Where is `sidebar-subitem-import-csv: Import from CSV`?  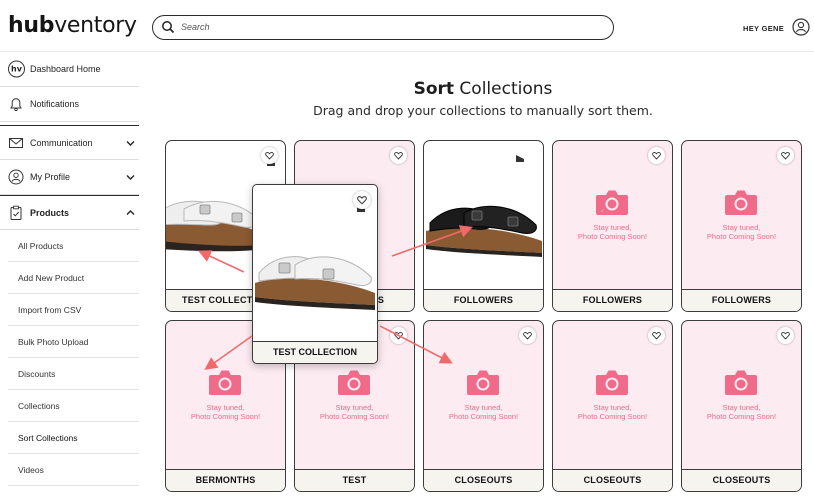
sidebar-subitem-import-csv: Import from CSV is located at coordinates (73, 310).